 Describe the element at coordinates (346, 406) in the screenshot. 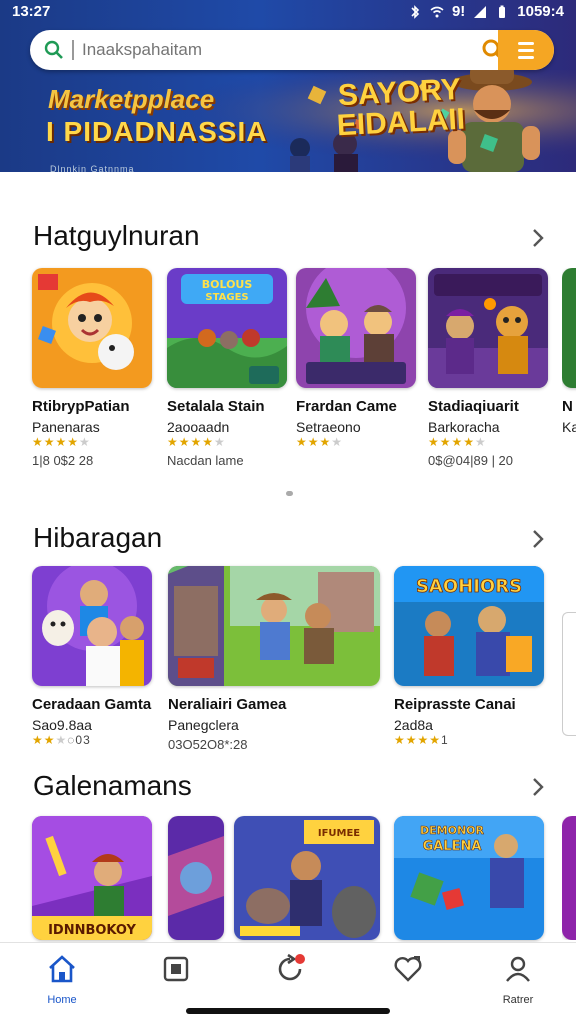

I see `app-title: Frardan Came` at that location.